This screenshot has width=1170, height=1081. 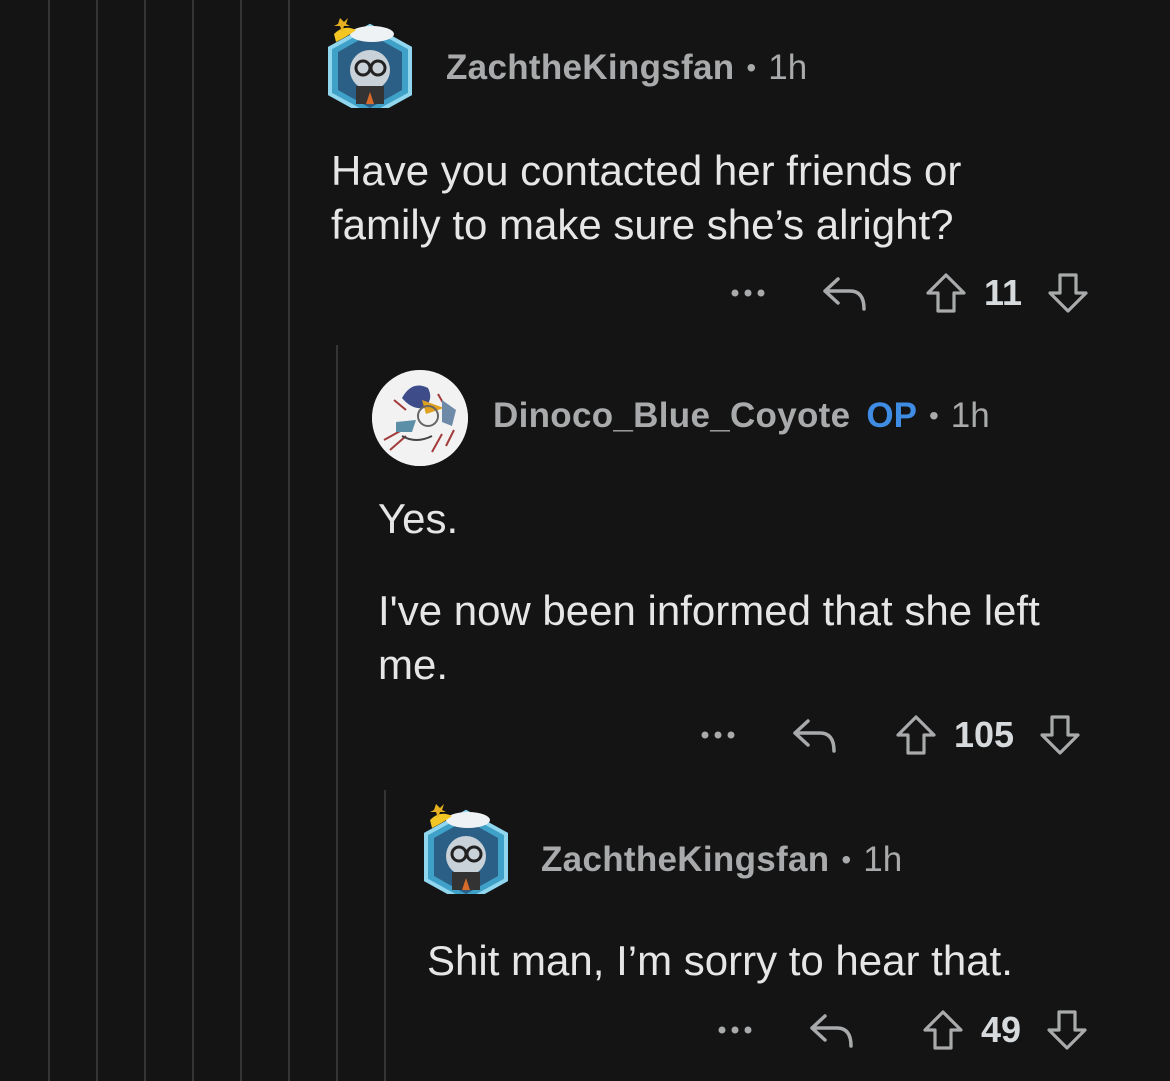 What do you see at coordinates (413, 664) in the screenshot?
I see `comment-text-line: me.` at bounding box center [413, 664].